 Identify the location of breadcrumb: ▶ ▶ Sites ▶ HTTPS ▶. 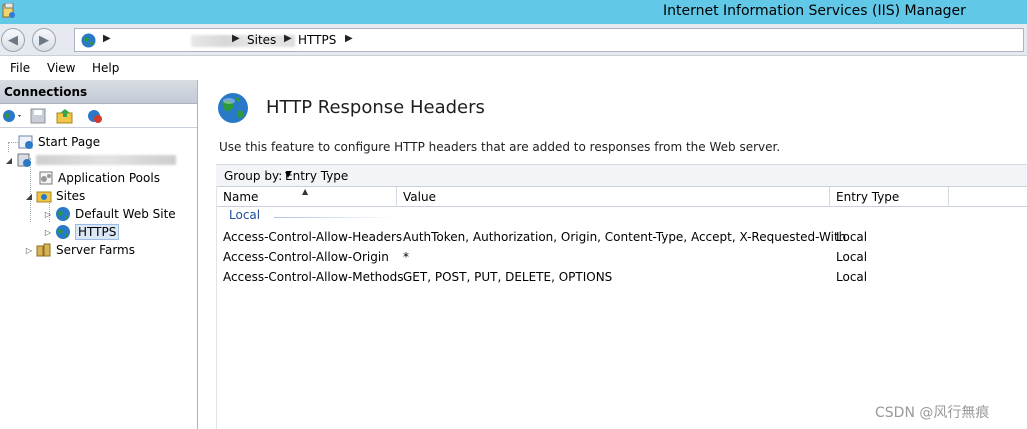
(549, 40).